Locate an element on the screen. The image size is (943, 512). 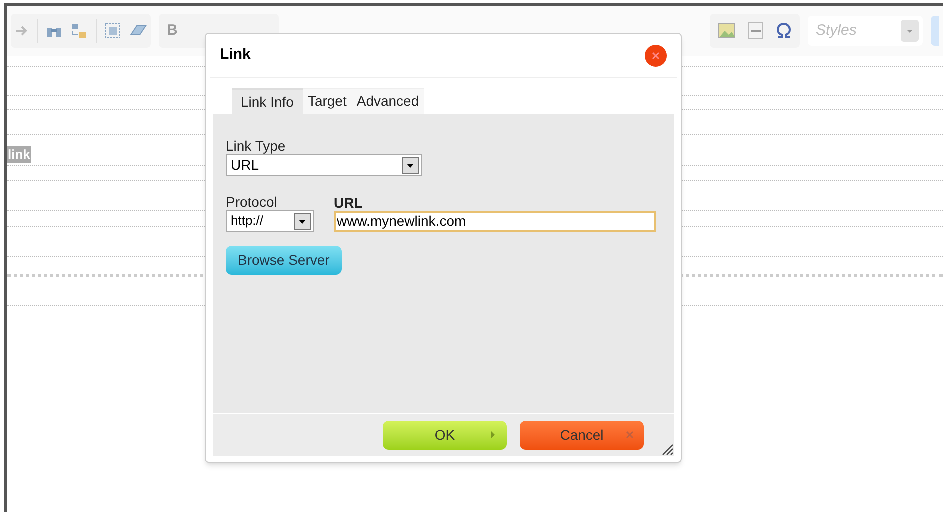
dialog-tab: Advanced is located at coordinates (388, 101).